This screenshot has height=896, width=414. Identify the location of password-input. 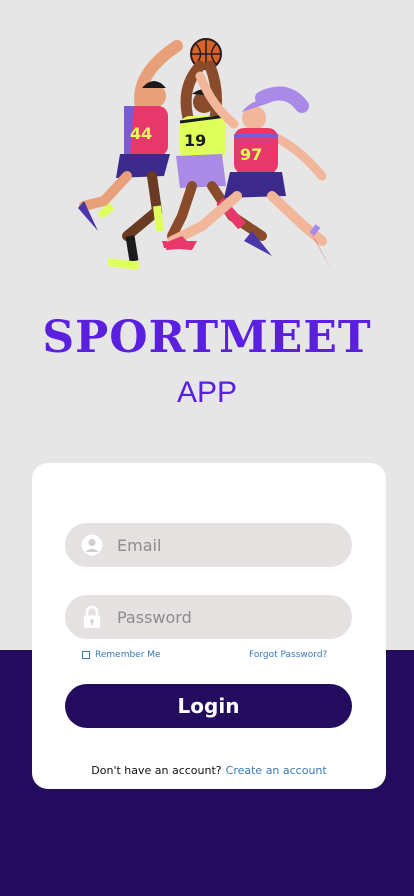
(217, 617).